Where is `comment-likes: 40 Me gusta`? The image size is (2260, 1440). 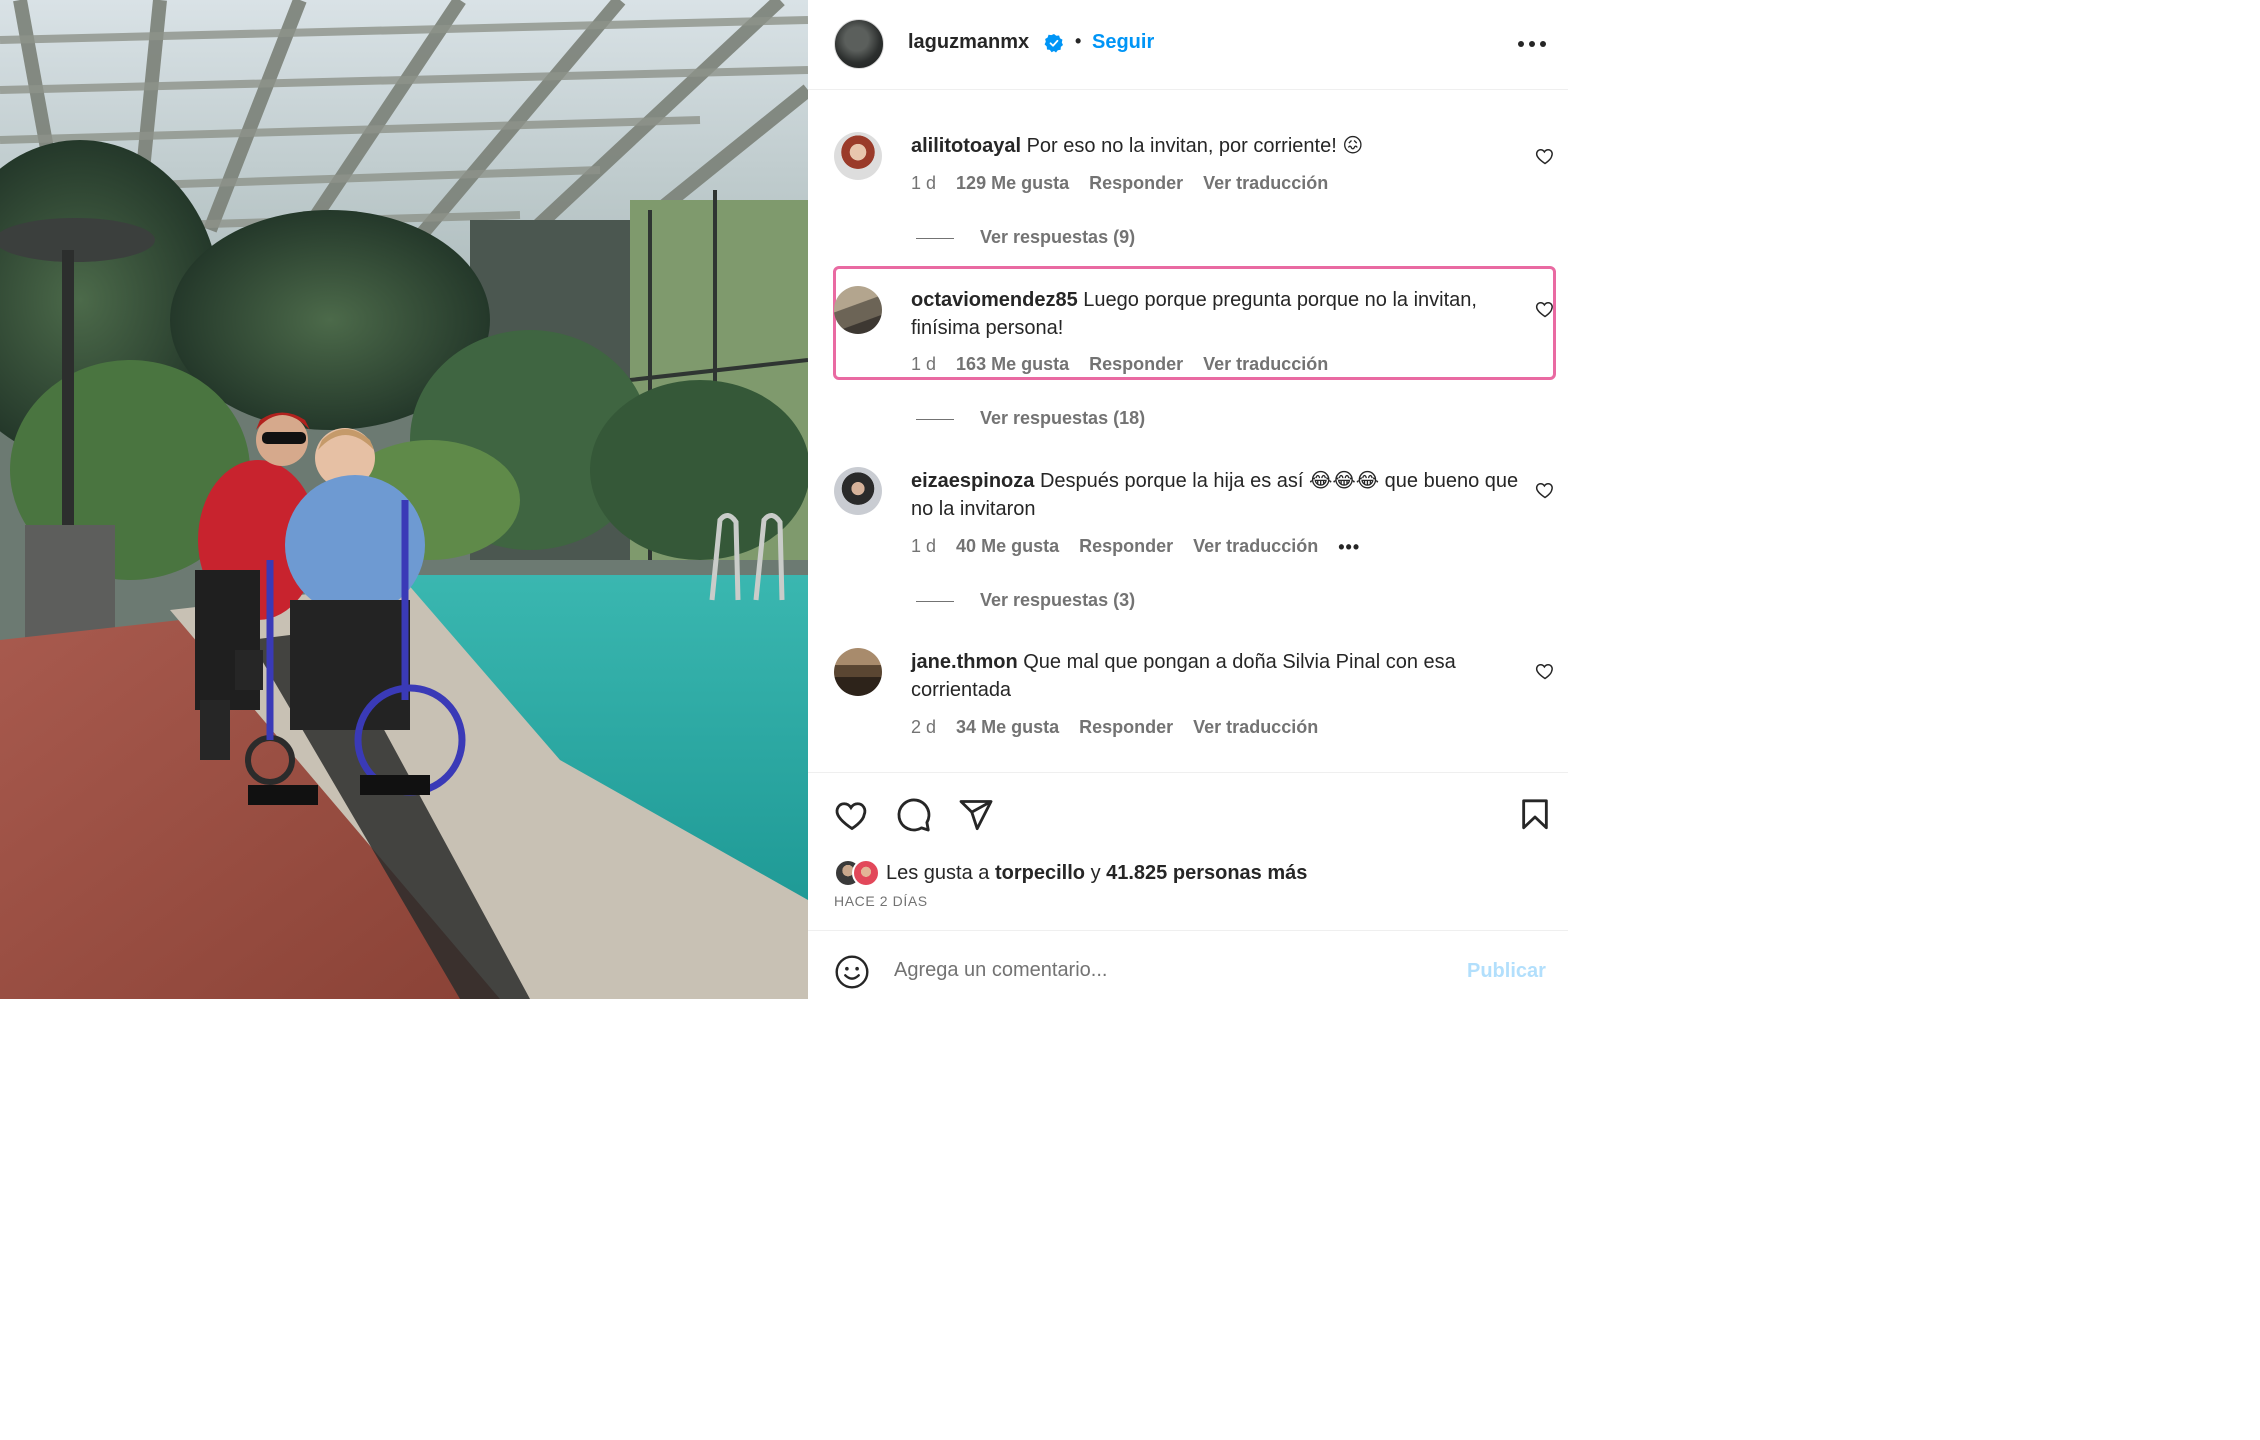
comment-likes: 40 Me gusta is located at coordinates (1007, 546).